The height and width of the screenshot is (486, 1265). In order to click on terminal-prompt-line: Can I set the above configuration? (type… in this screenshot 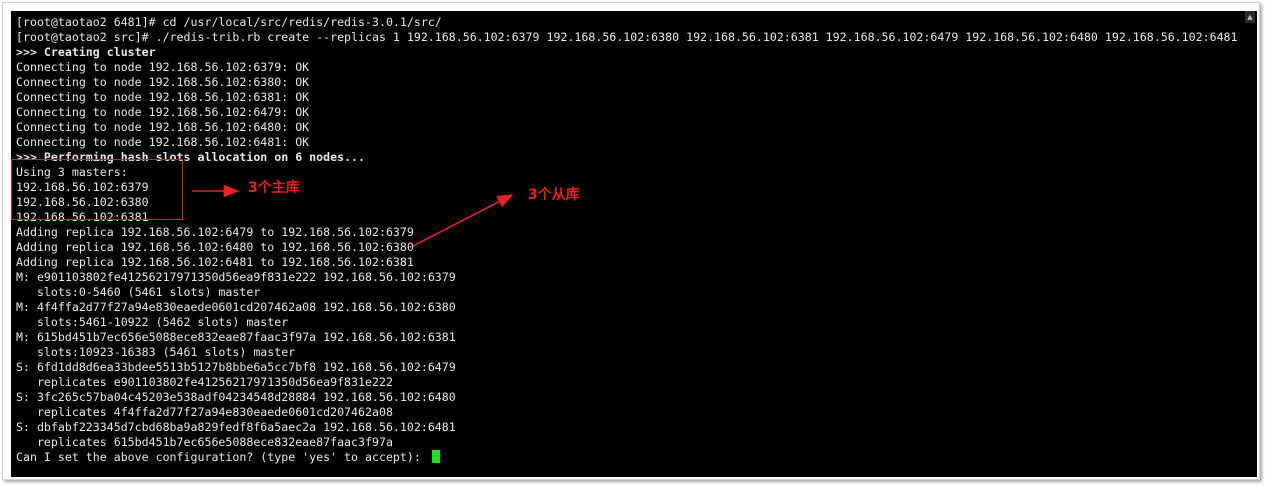, I will do `click(634, 457)`.